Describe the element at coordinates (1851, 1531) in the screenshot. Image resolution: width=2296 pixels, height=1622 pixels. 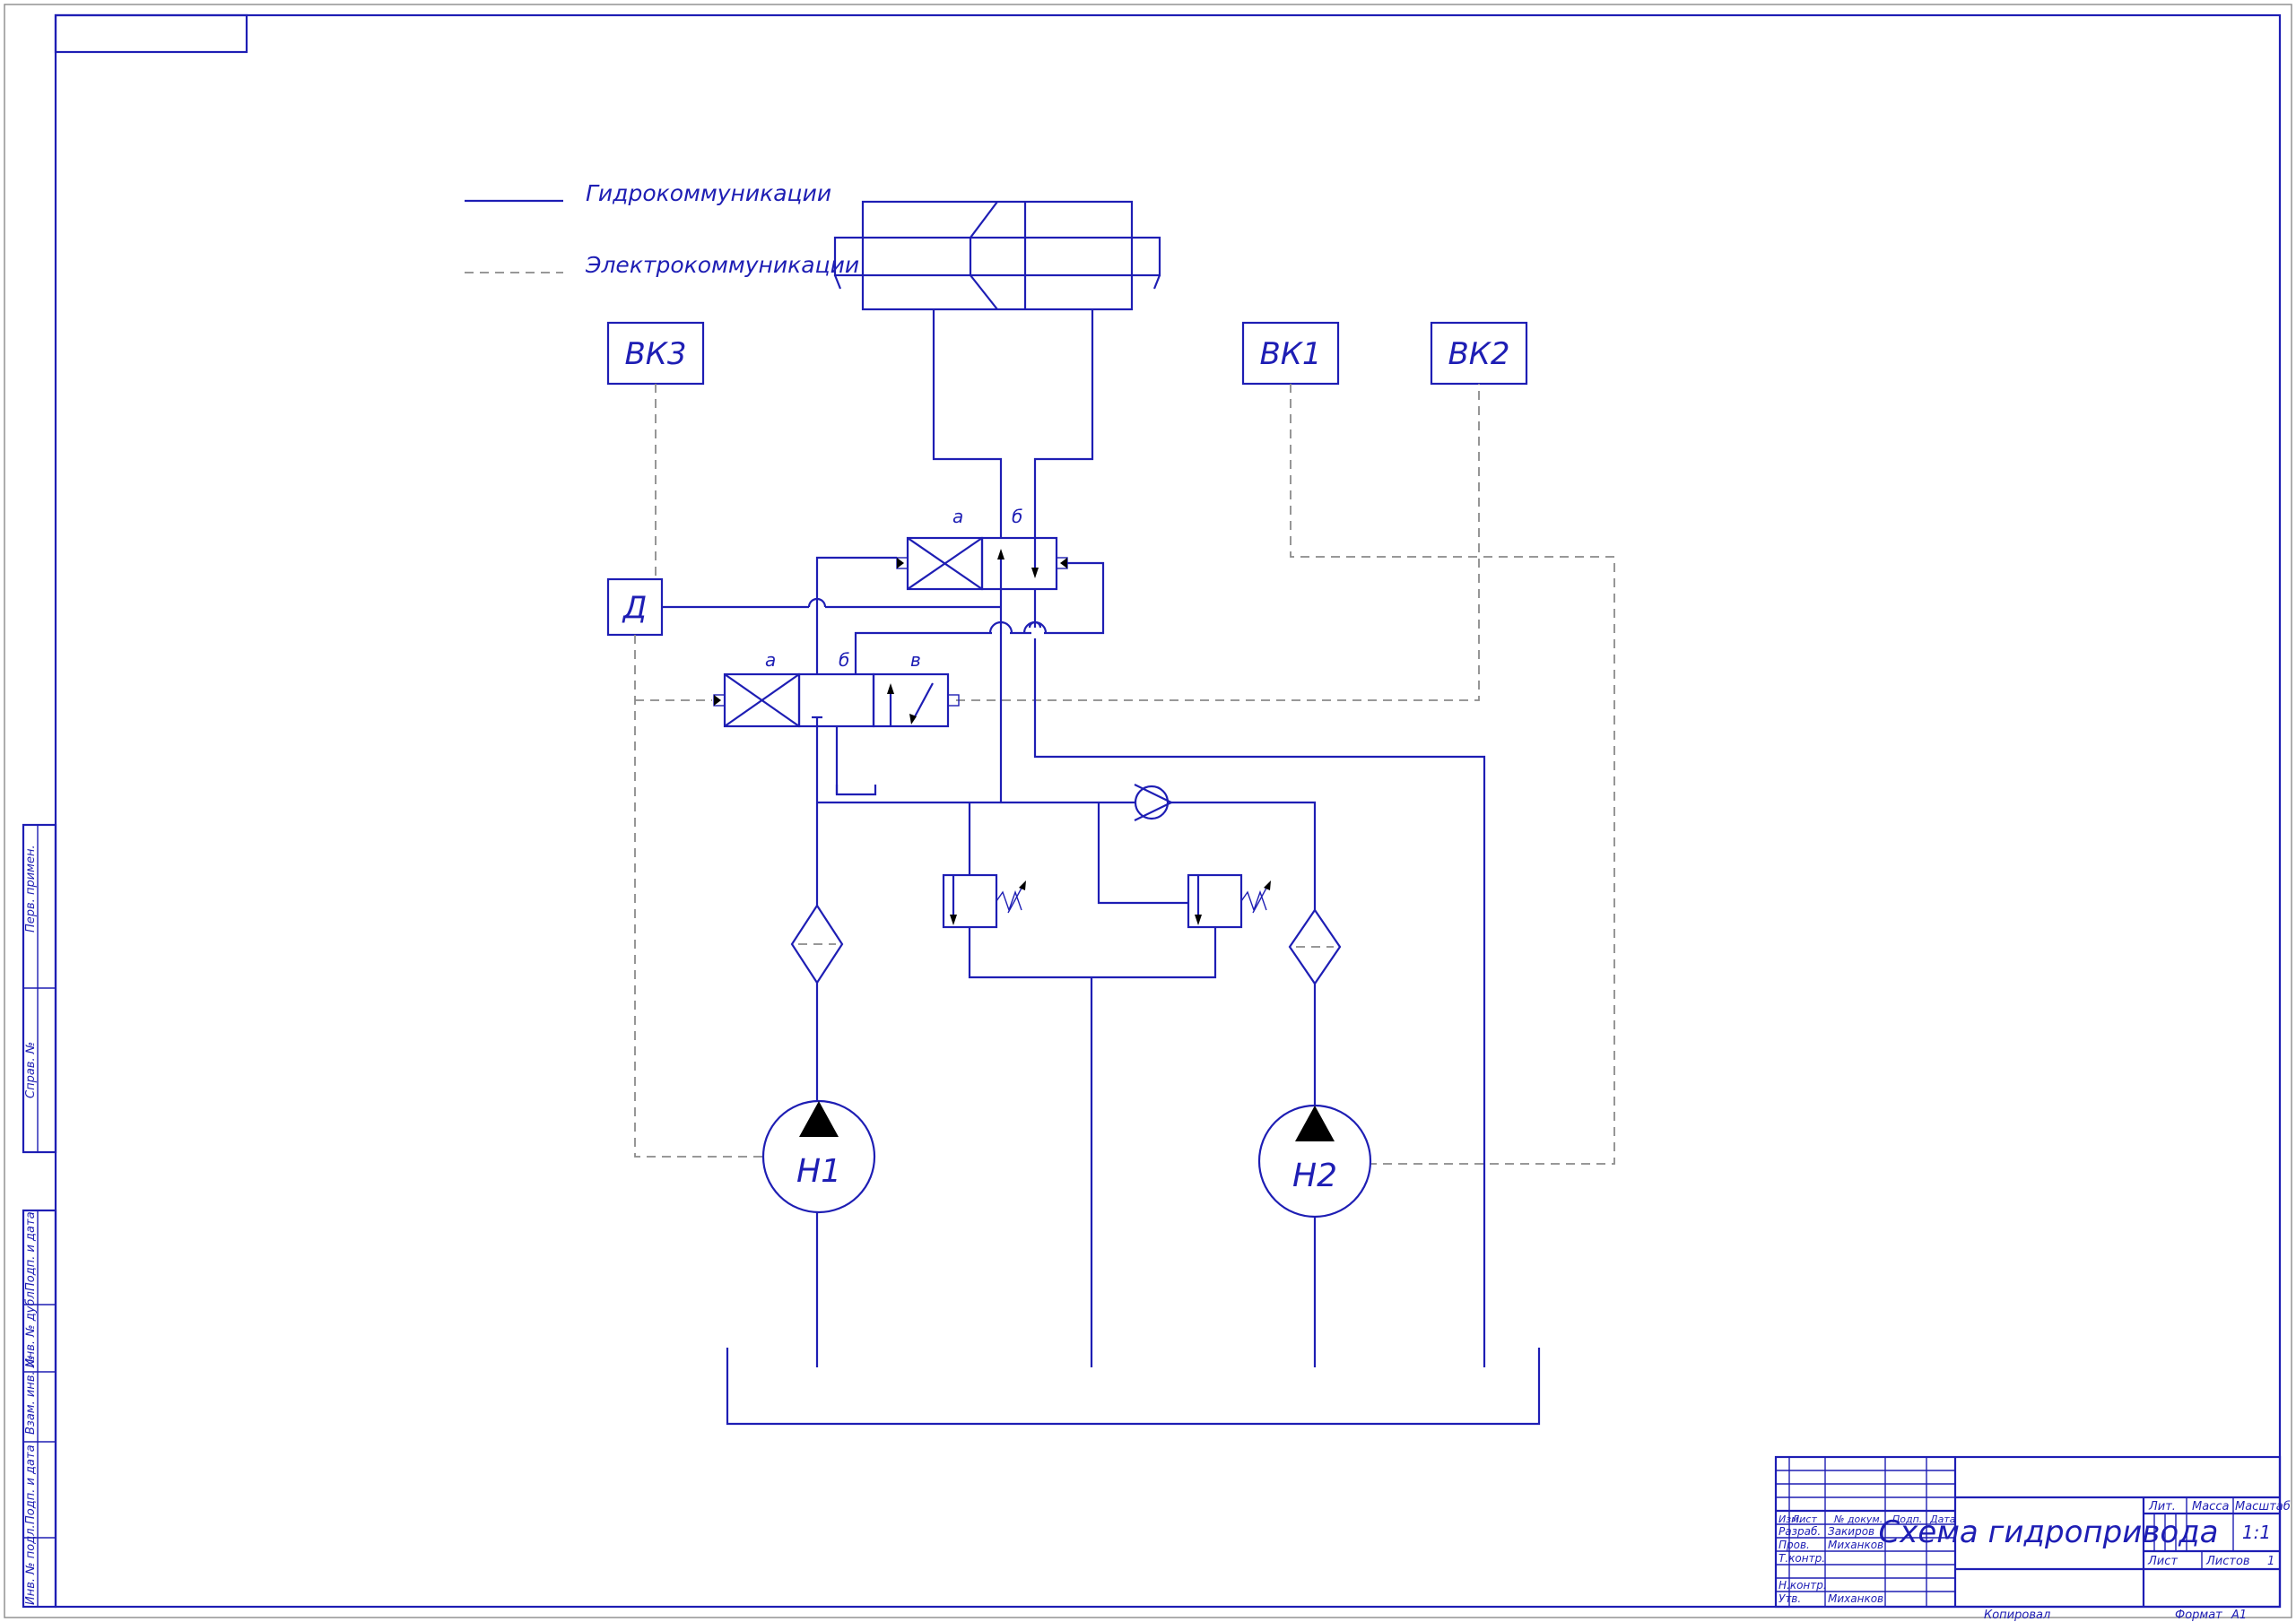
I see `tb-name-razrab: Закиров` at that location.